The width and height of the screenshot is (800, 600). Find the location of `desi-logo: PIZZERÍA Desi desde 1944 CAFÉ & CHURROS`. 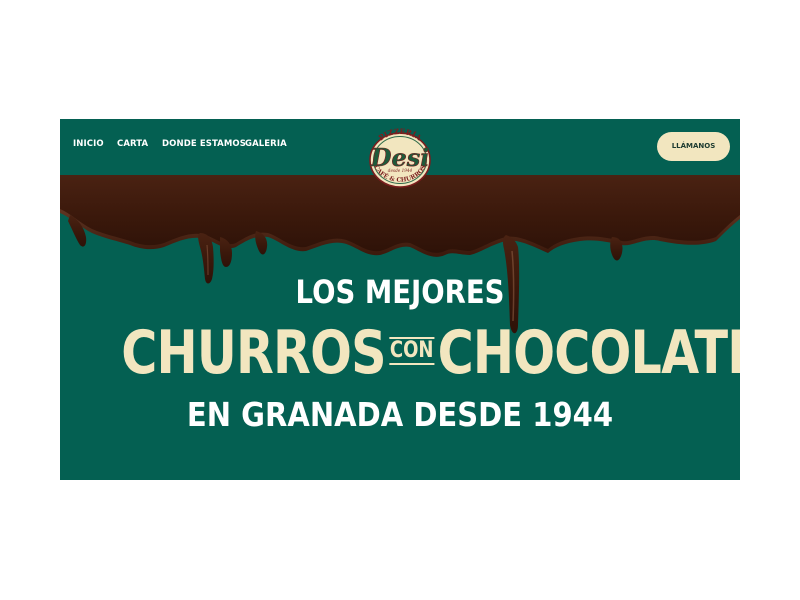

desi-logo: PIZZERÍA Desi desde 1944 CAFÉ & CHURROS is located at coordinates (400, 159).